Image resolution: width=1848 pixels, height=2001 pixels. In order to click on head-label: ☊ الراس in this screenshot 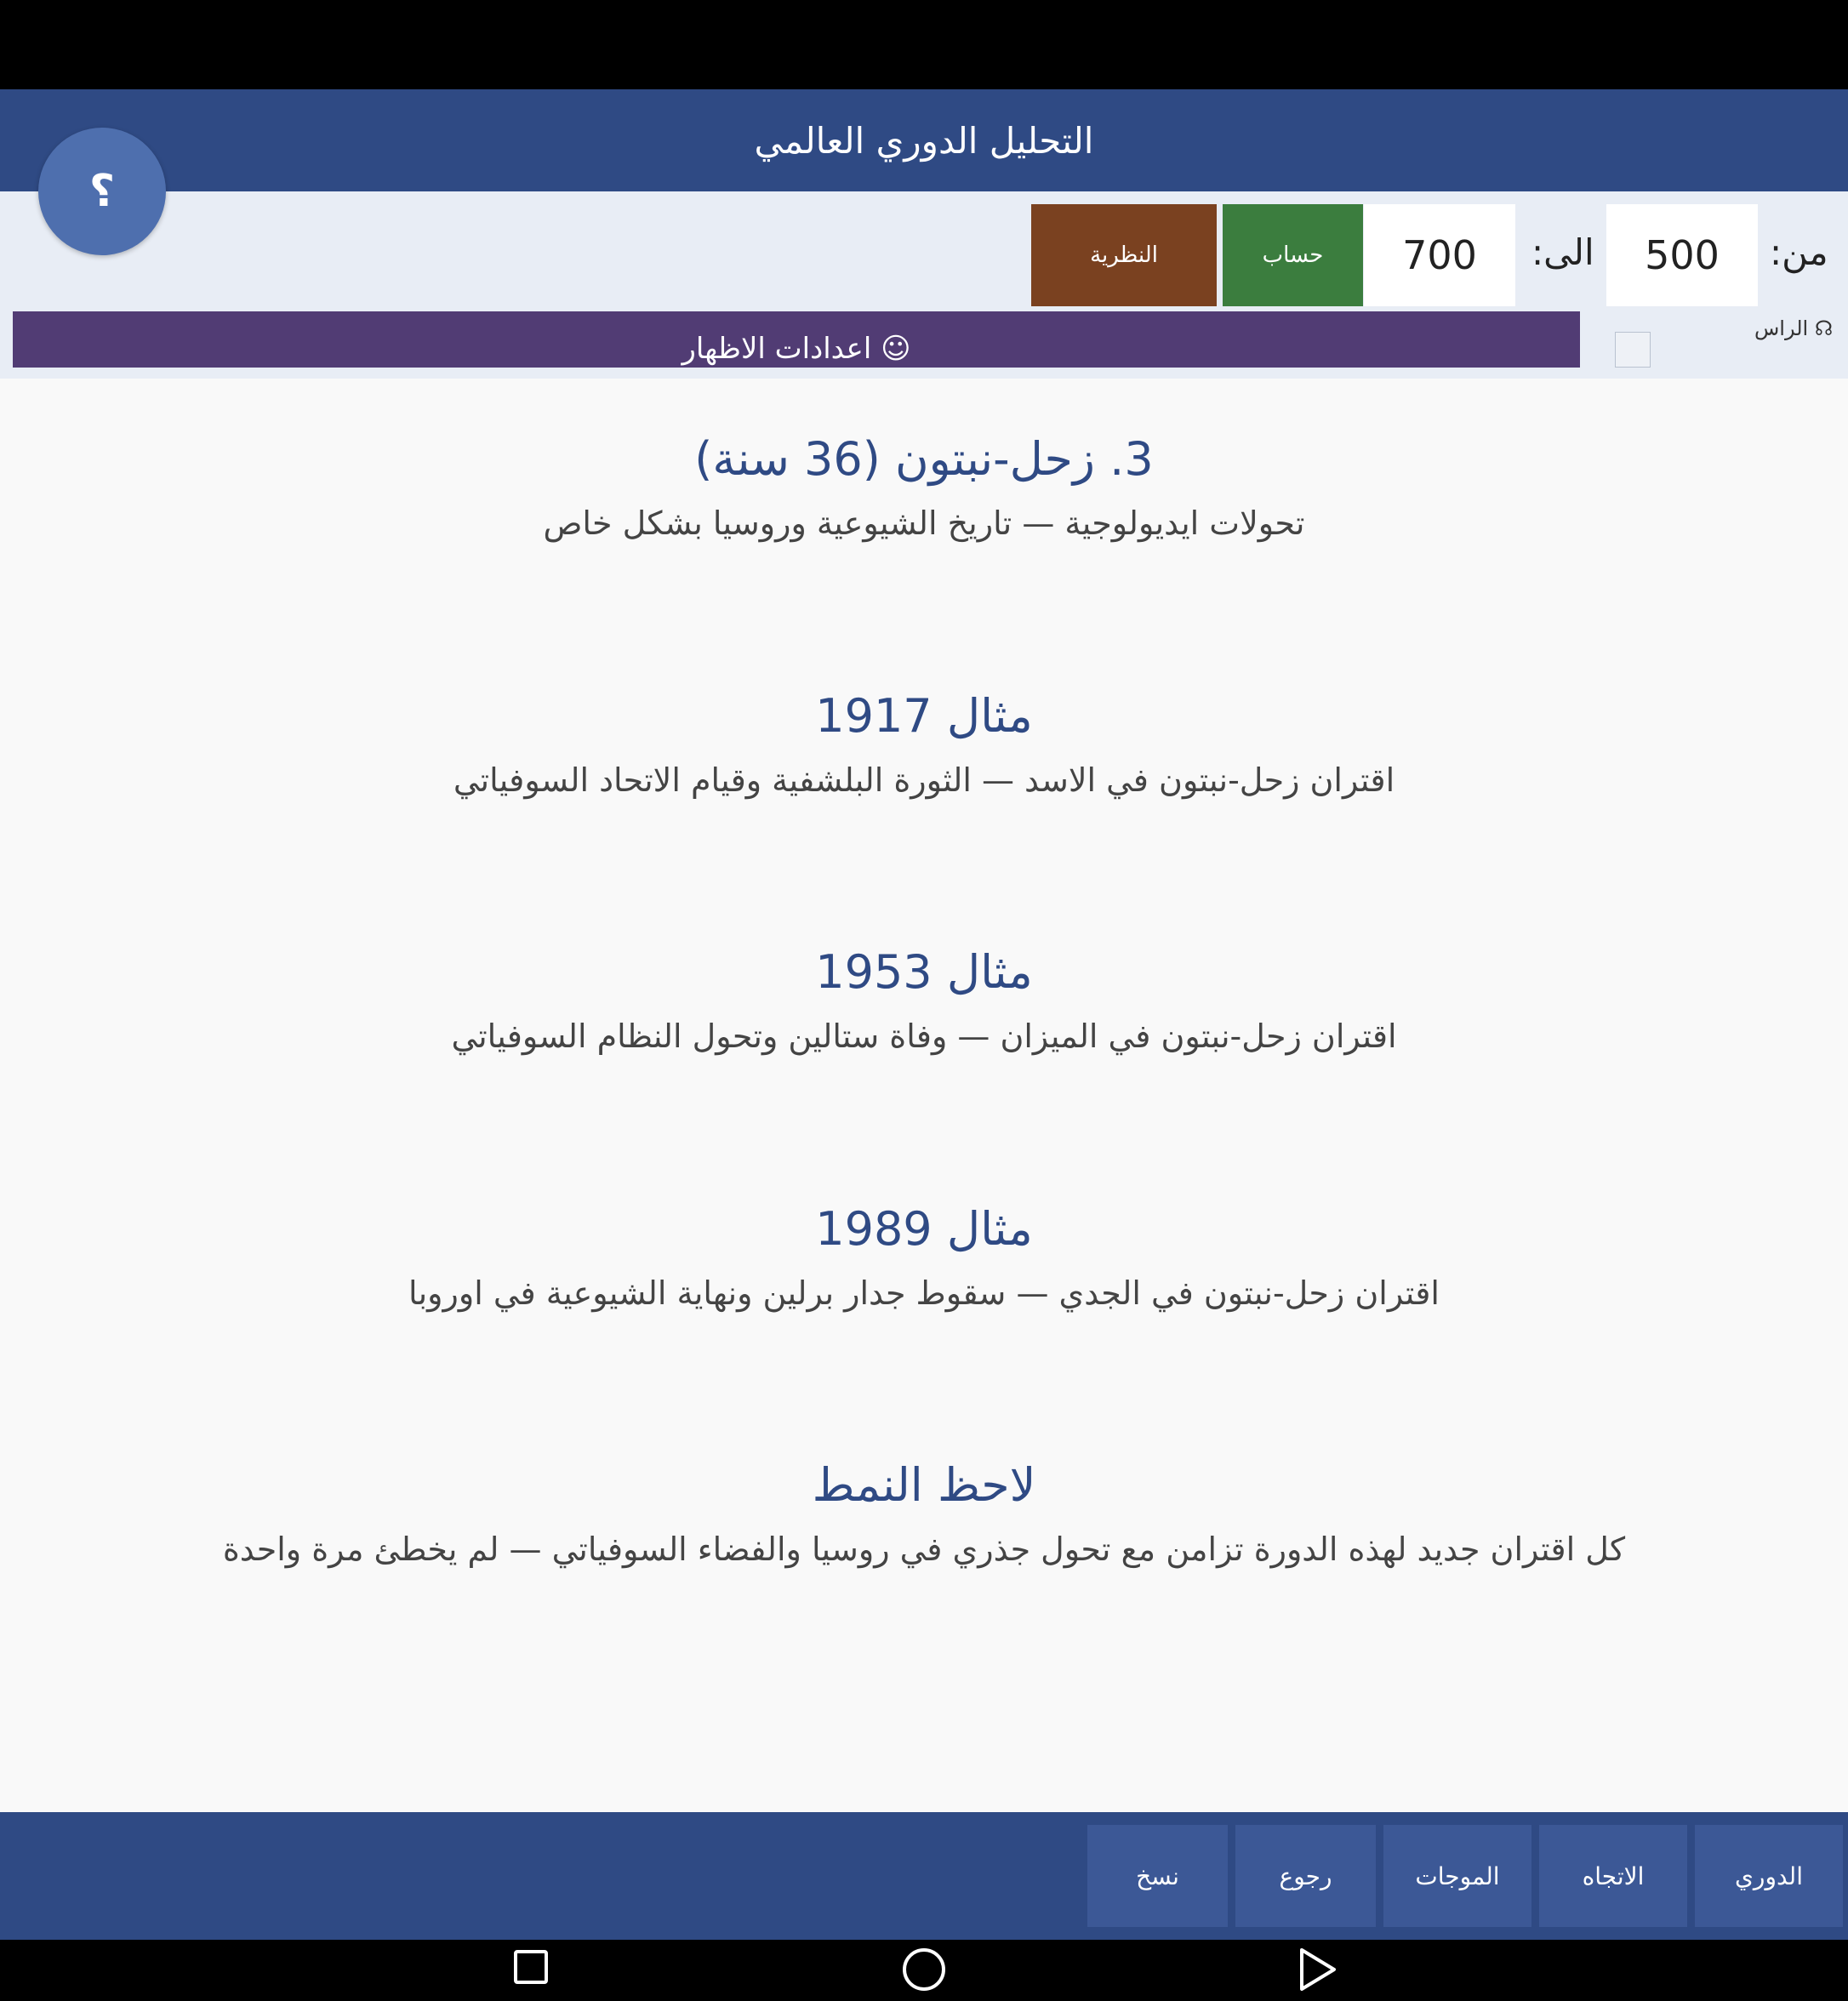, I will do `click(1794, 328)`.